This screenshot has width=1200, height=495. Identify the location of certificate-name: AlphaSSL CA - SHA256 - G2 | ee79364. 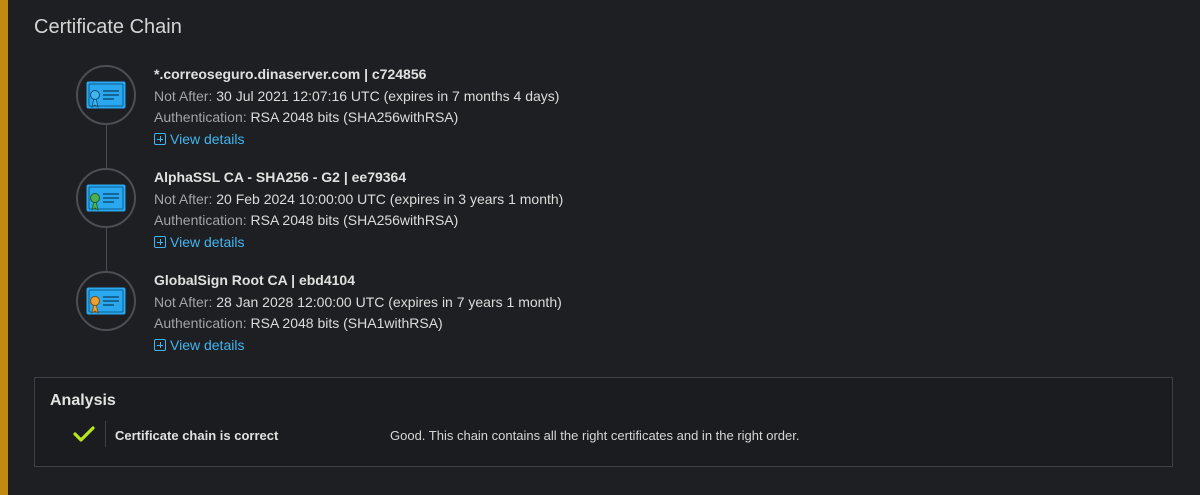
(280, 177).